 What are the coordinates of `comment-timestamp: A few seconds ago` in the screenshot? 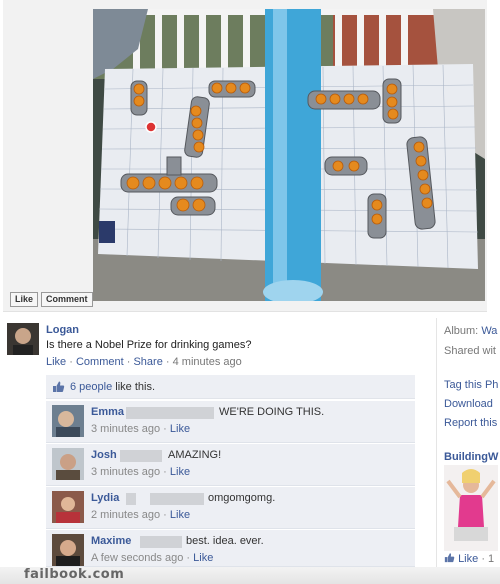 It's located at (137, 558).